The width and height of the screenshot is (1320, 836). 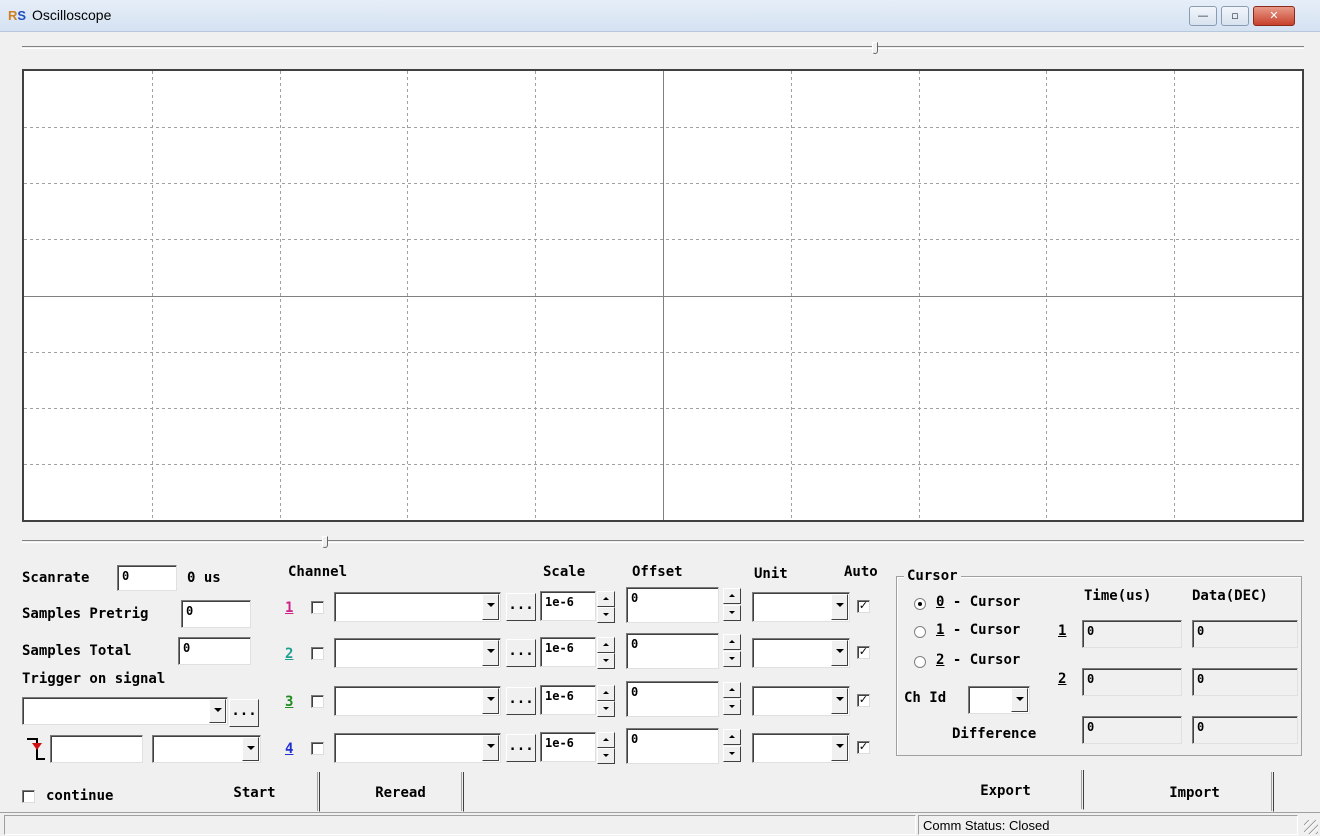 I want to click on import-button: Import, so click(x=1195, y=792).